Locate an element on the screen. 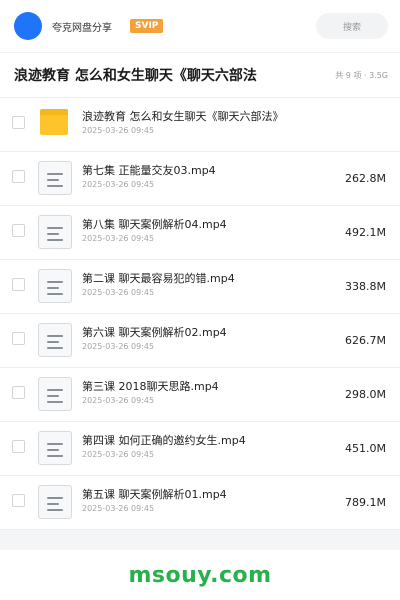  file-size: 298.0M is located at coordinates (365, 394).